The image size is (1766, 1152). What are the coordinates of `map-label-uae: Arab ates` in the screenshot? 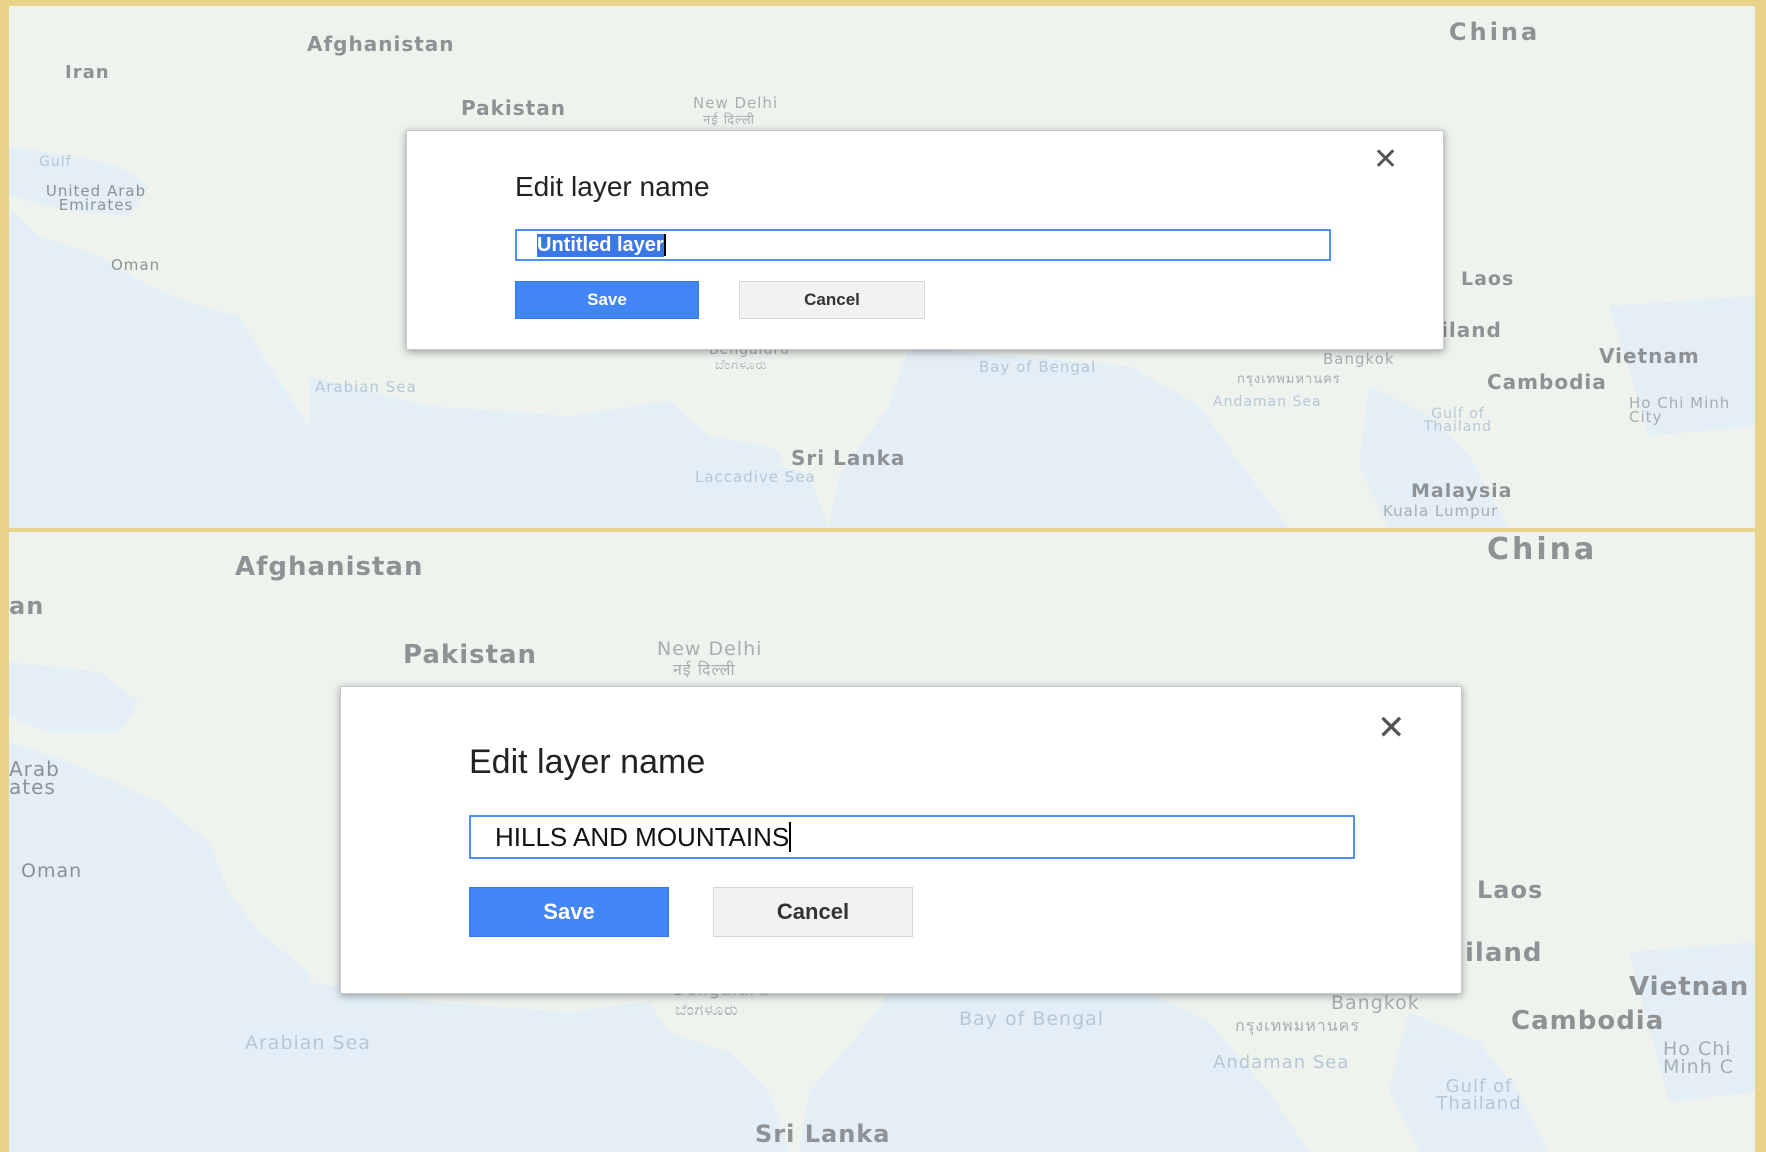 It's located at (34, 778).